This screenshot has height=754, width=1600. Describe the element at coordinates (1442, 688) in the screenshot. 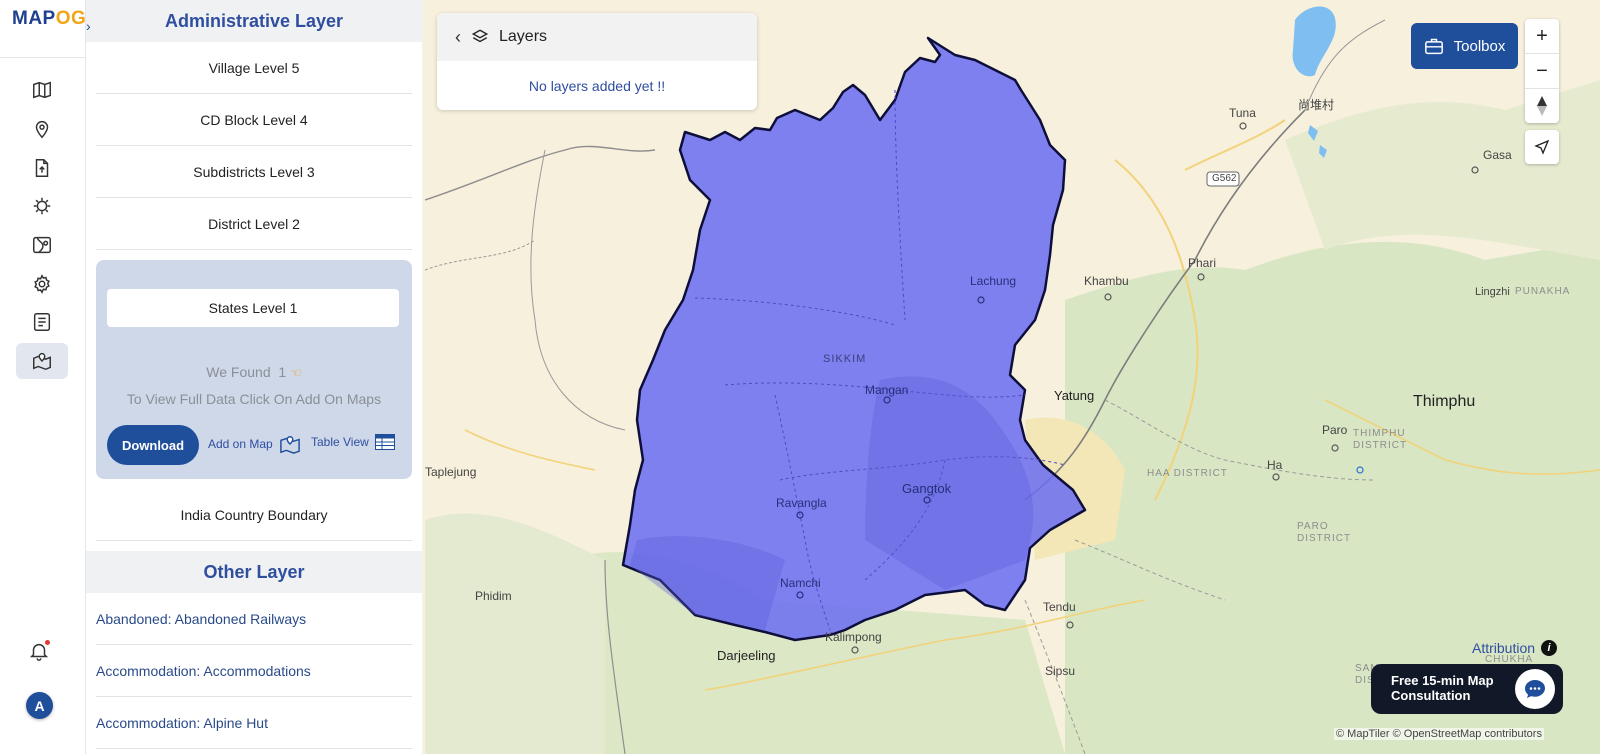

I see `consultation-label: Free 15-min Map Consultation` at that location.